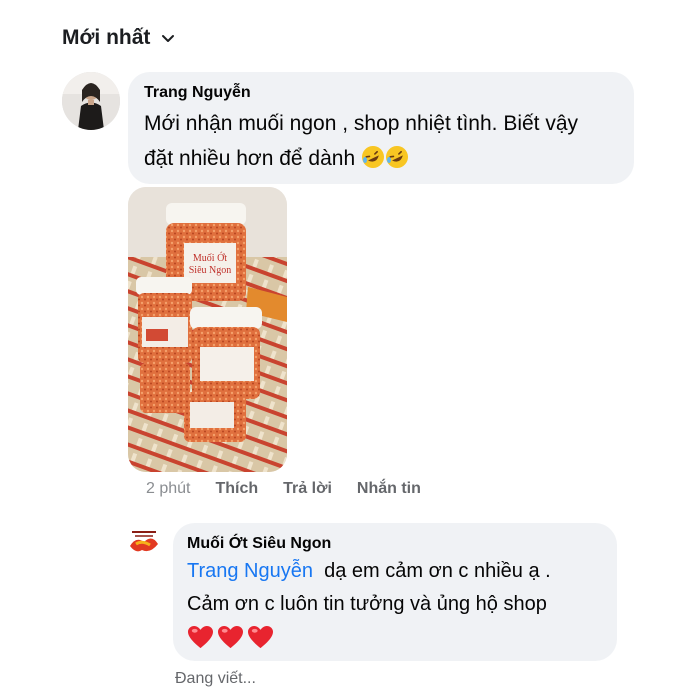  I want to click on comment-time: 2 phút, so click(168, 489).